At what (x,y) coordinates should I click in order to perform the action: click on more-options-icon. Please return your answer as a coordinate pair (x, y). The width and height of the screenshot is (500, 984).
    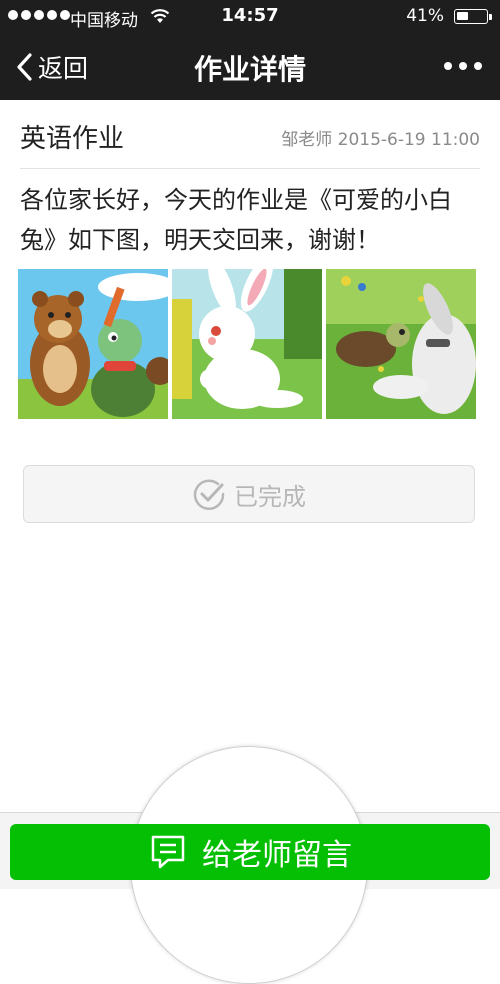
    Looking at the image, I should click on (463, 66).